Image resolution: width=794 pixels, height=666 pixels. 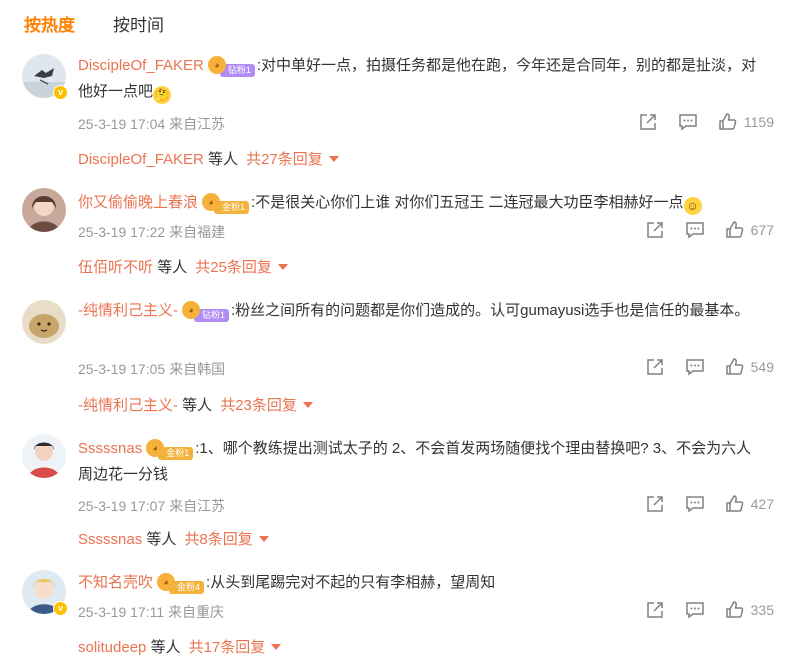 I want to click on comment-location: 来自福建, so click(x=197, y=232).